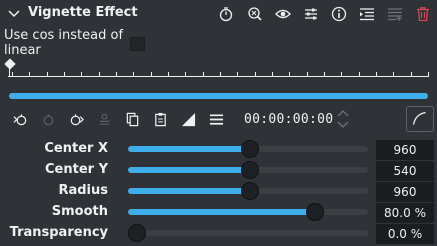  I want to click on radius-value-field: 960, so click(405, 192).